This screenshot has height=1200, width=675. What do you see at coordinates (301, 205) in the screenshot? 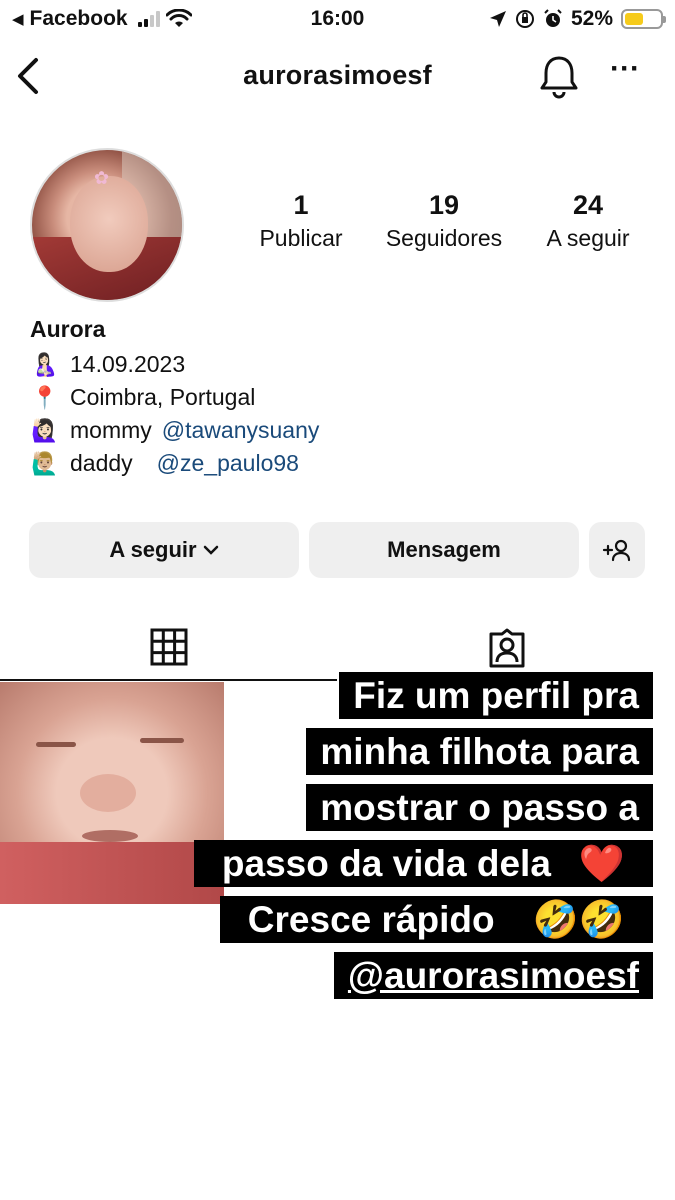
I see `stat-posts-count: 1` at bounding box center [301, 205].